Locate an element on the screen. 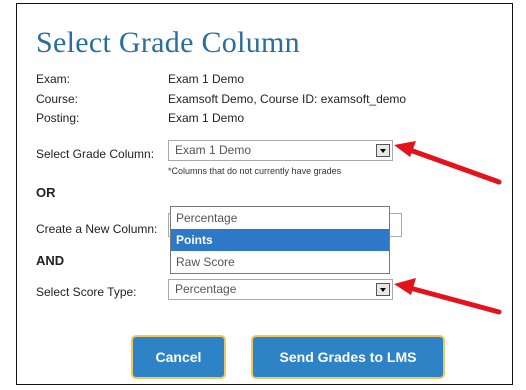 Image resolution: width=526 pixels, height=390 pixels. option-points: Points is located at coordinates (280, 240).